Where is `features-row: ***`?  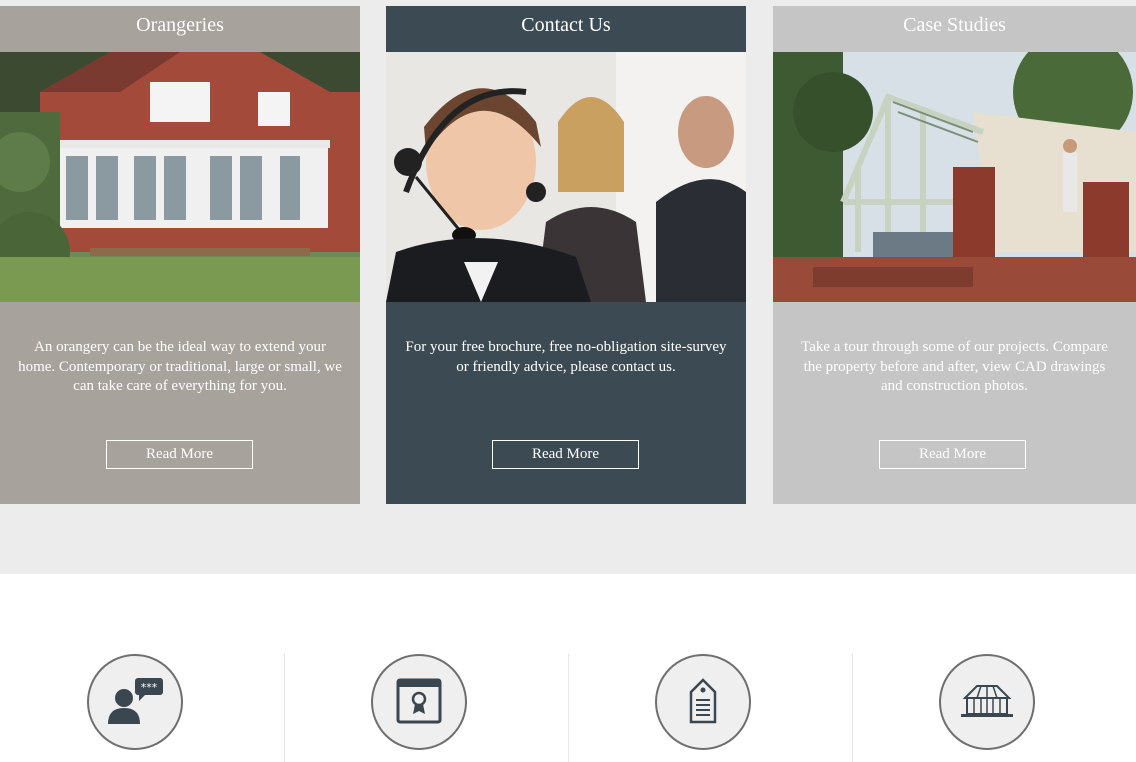 features-row: *** is located at coordinates (568, 708).